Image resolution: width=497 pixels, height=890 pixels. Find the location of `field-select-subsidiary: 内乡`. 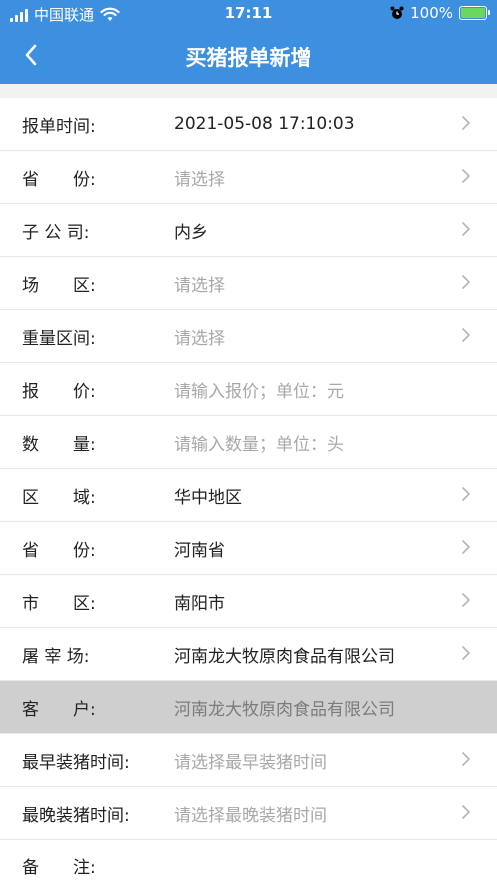

field-select-subsidiary: 内乡 is located at coordinates (314, 230).